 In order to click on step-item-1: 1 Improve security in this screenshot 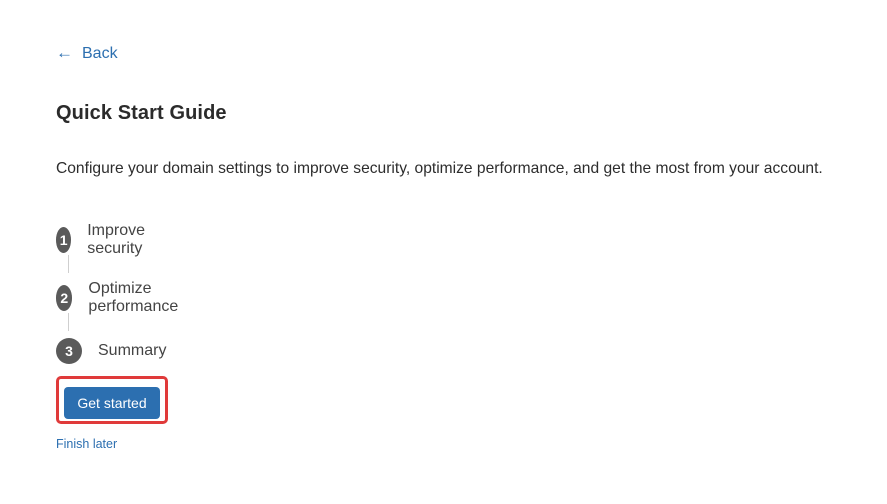, I will do `click(106, 240)`.